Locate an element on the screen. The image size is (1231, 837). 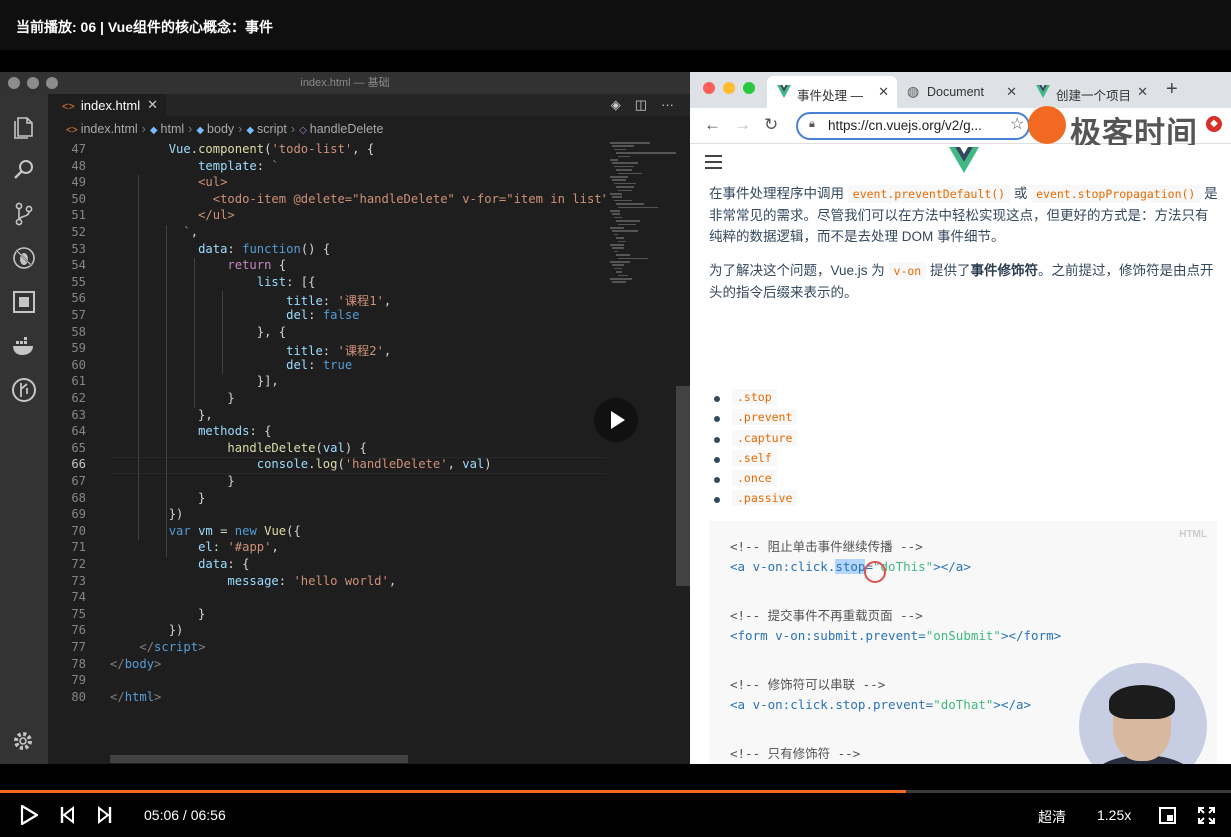
browser-tab-label: 创建一个项目 is located at coordinates (1094, 96).